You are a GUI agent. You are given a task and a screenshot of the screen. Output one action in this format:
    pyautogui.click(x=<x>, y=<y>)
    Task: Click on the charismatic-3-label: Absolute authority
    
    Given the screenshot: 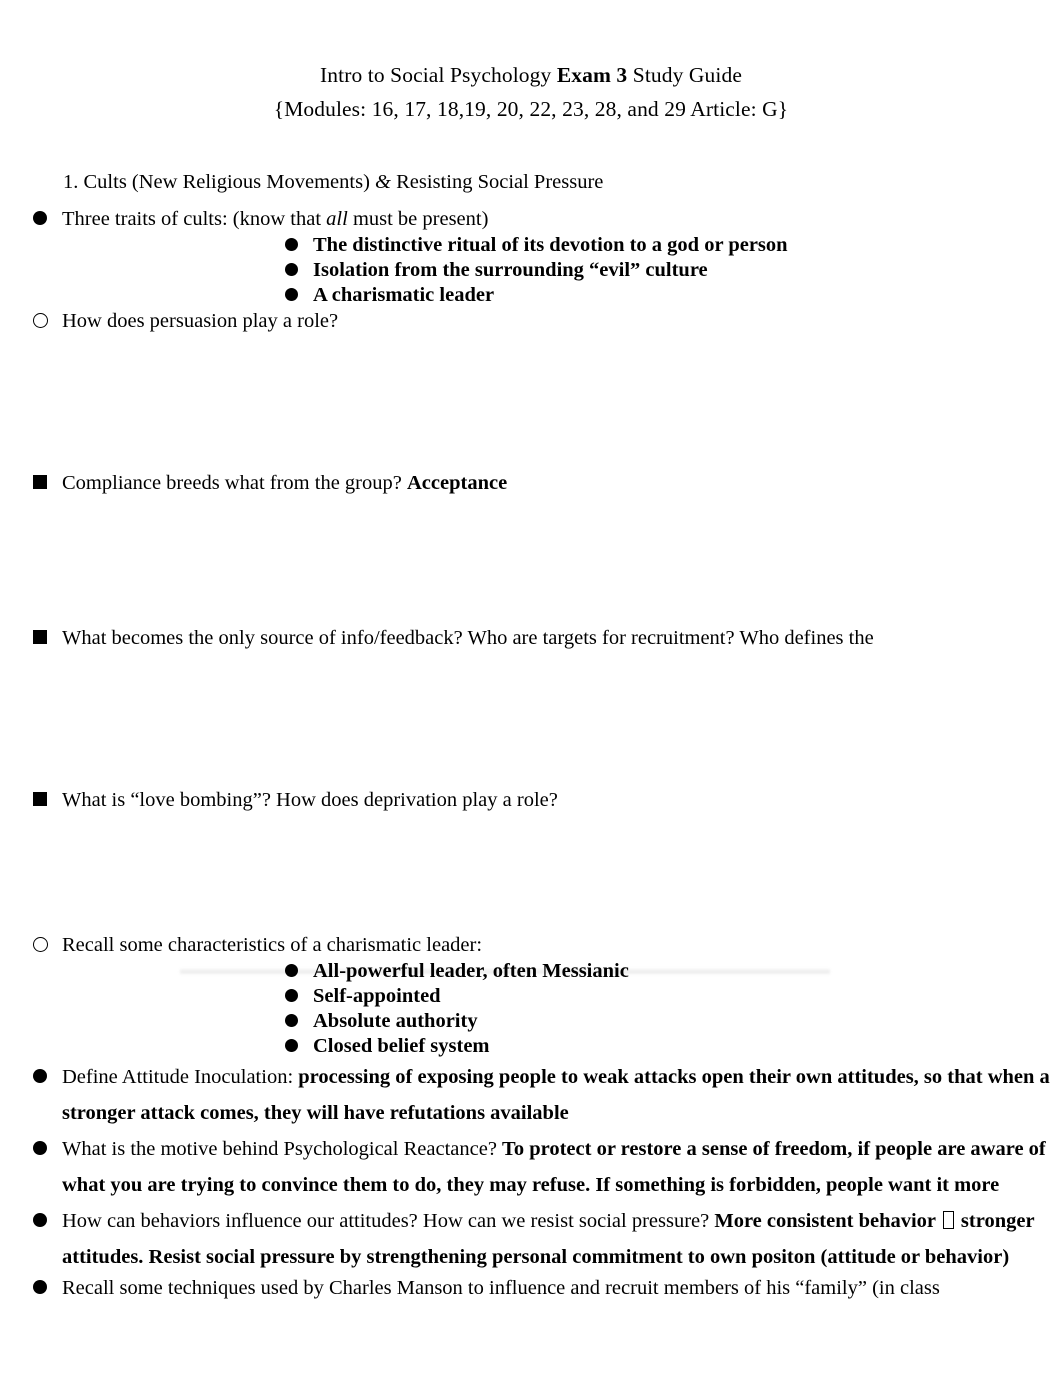 What is the action you would take?
    pyautogui.click(x=395, y=1021)
    